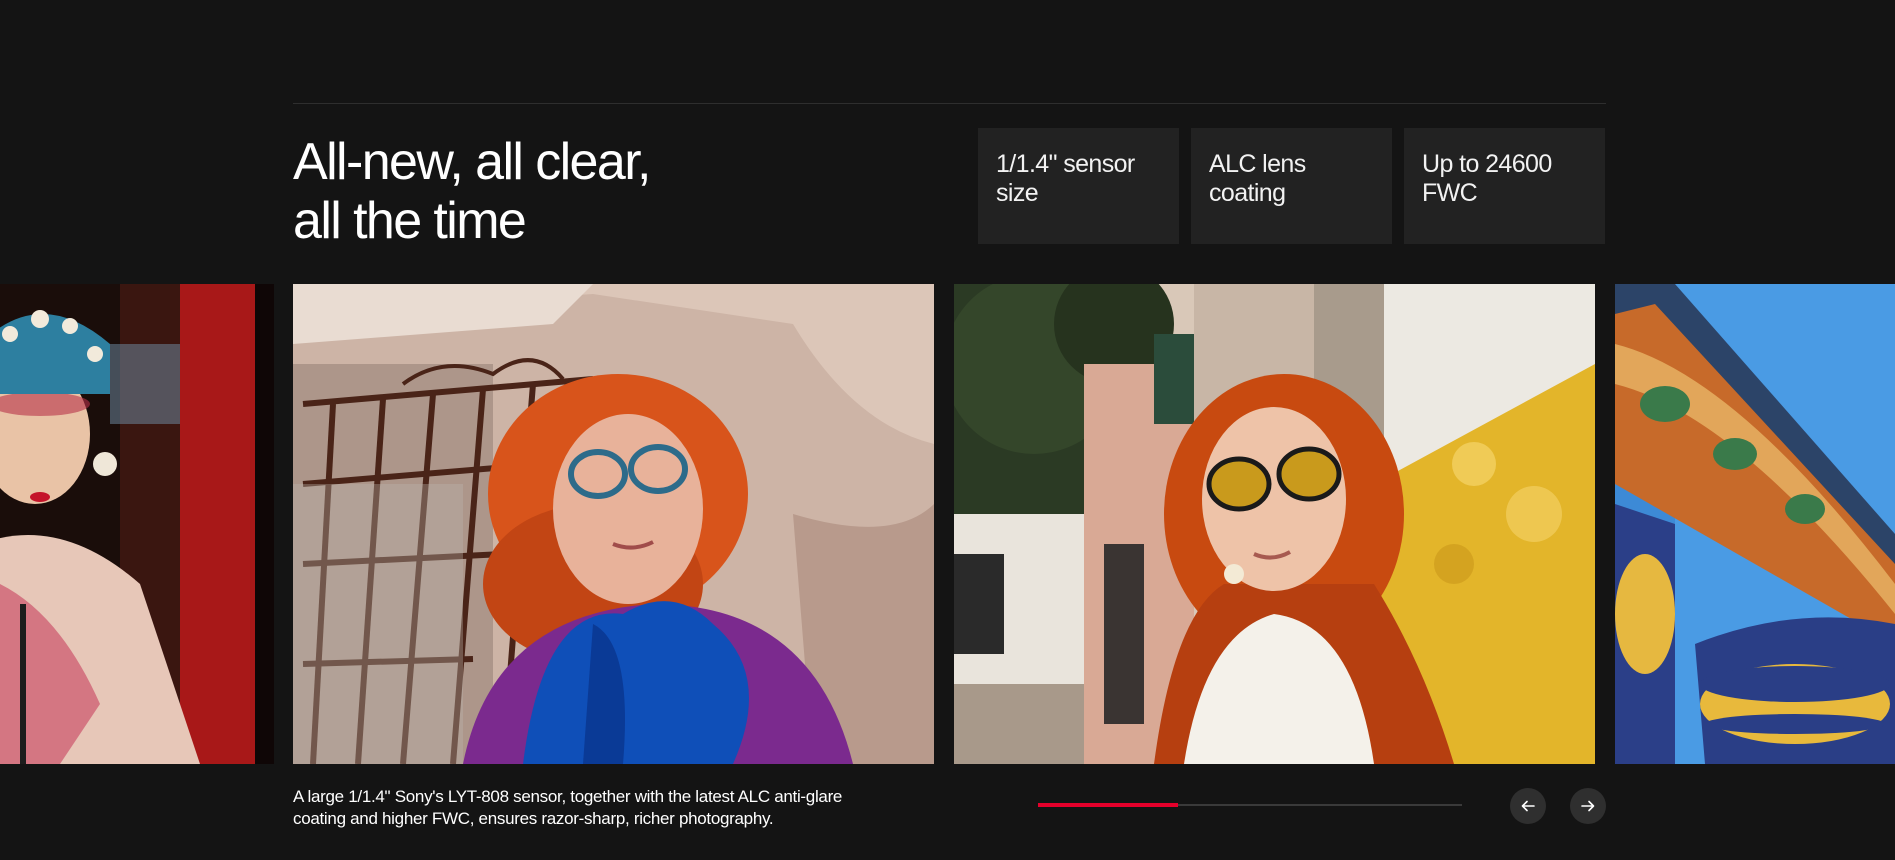 The height and width of the screenshot is (860, 1895). What do you see at coordinates (1504, 186) in the screenshot?
I see `spec-card-fwc: Up to 24600 FWC` at bounding box center [1504, 186].